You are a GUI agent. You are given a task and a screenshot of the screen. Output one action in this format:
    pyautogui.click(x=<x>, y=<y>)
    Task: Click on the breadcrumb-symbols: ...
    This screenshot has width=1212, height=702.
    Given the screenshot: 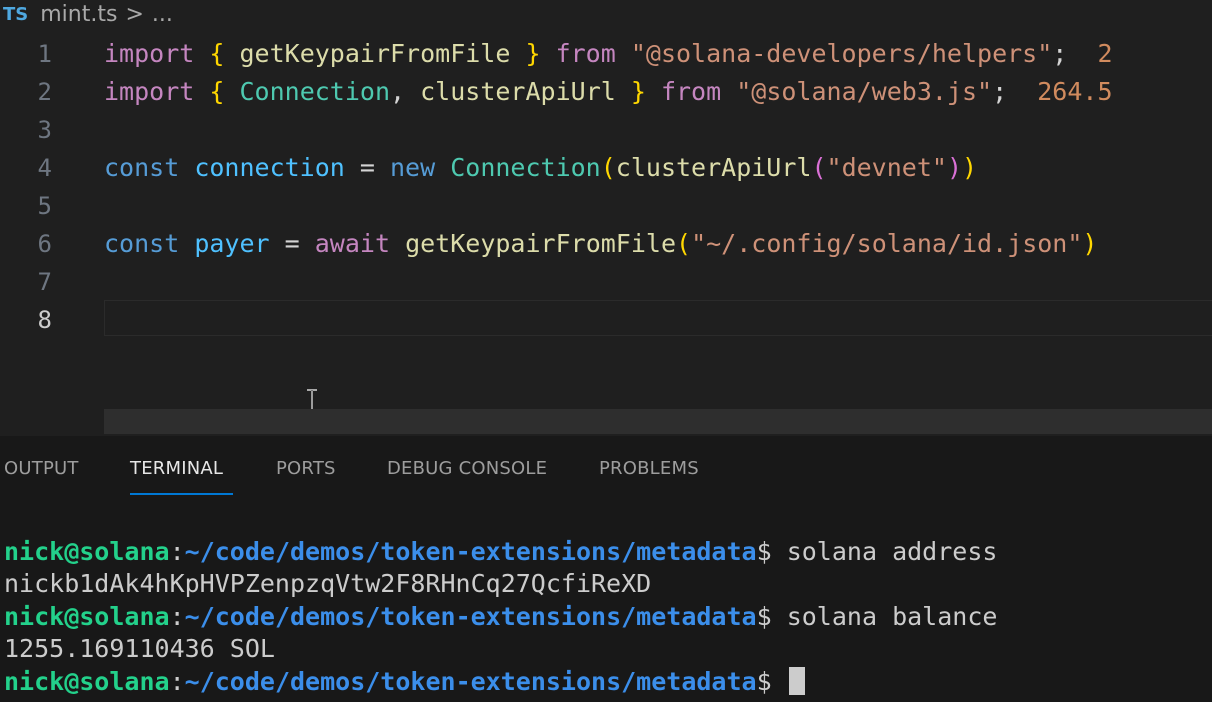 What is the action you would take?
    pyautogui.click(x=162, y=14)
    